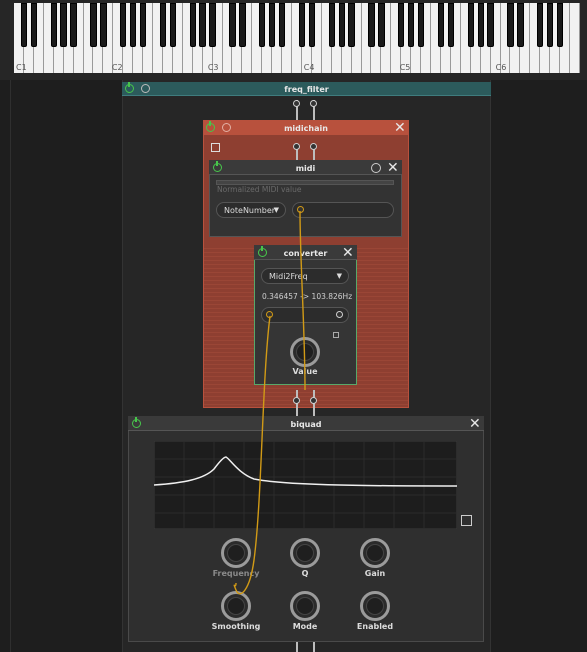 This screenshot has height=652, width=587. What do you see at coordinates (297, 647) in the screenshot?
I see `cable-bottom-left` at bounding box center [297, 647].